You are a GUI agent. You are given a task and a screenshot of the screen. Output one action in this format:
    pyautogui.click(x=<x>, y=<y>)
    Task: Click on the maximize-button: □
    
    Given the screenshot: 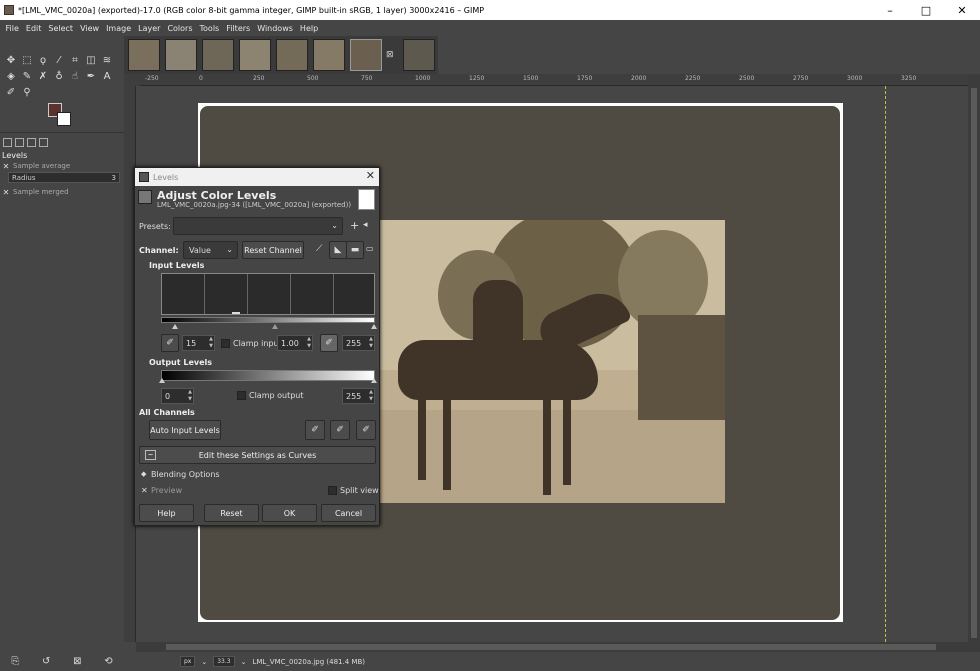 What is the action you would take?
    pyautogui.click(x=926, y=10)
    